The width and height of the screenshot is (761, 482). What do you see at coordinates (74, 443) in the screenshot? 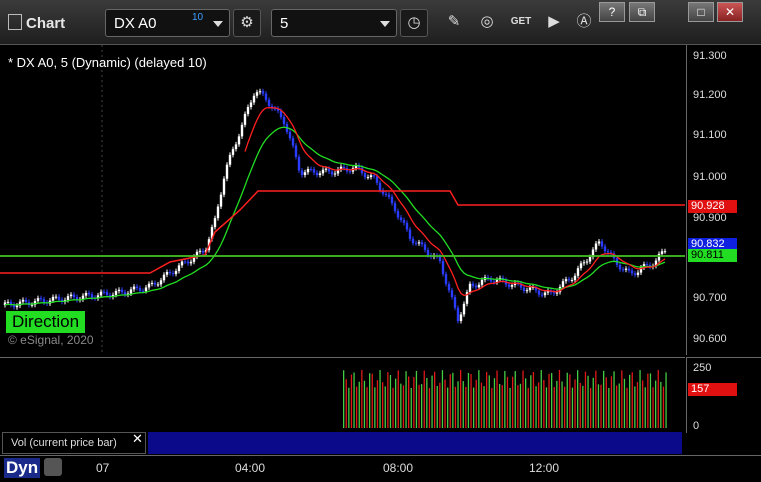
I see `volume-study-label: Vol (current price bar)` at bounding box center [74, 443].